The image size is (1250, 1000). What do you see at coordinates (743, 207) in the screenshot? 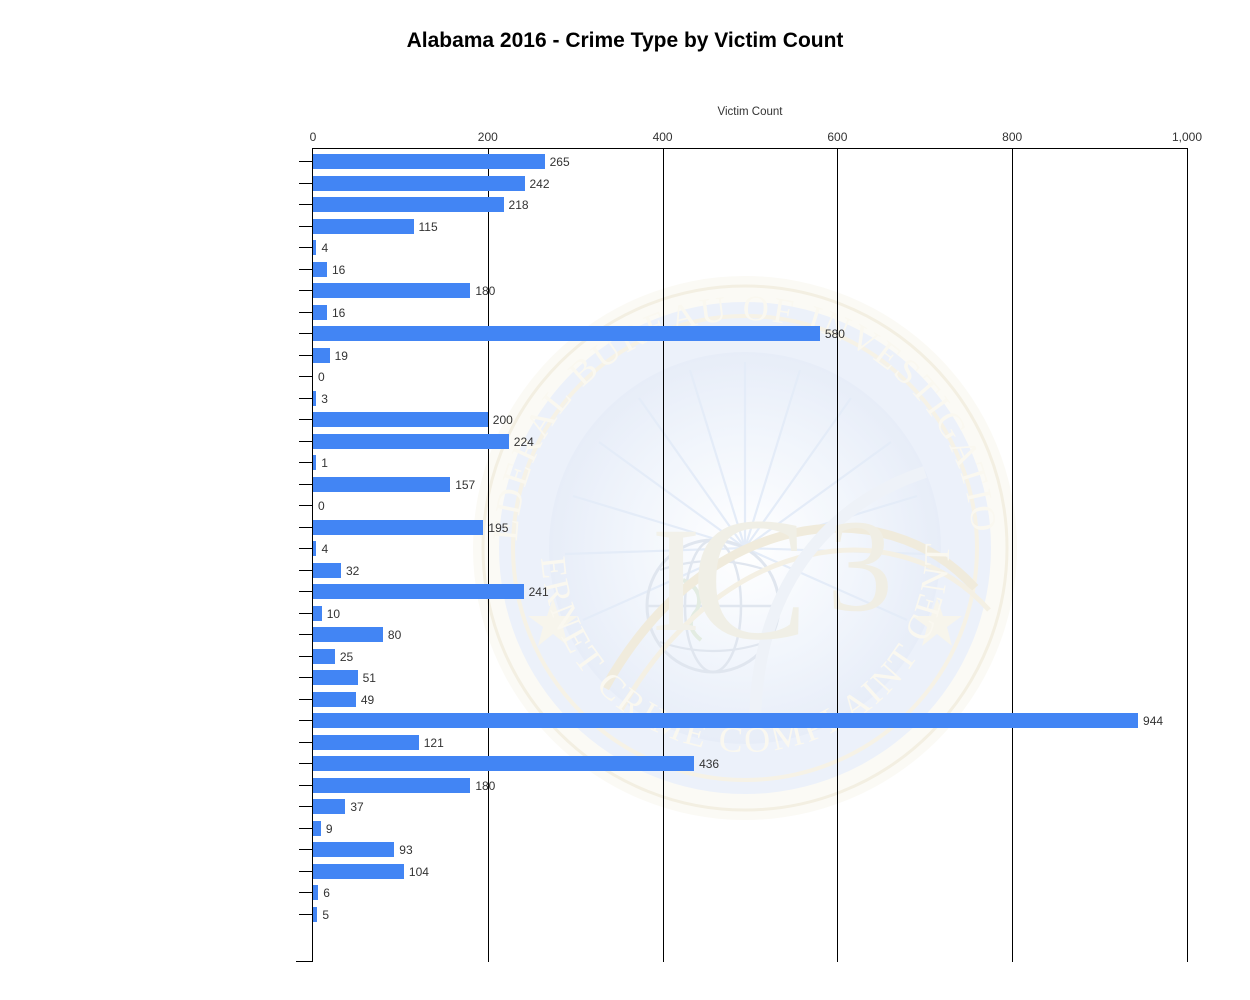
I see `bar-row: Auction218` at bounding box center [743, 207].